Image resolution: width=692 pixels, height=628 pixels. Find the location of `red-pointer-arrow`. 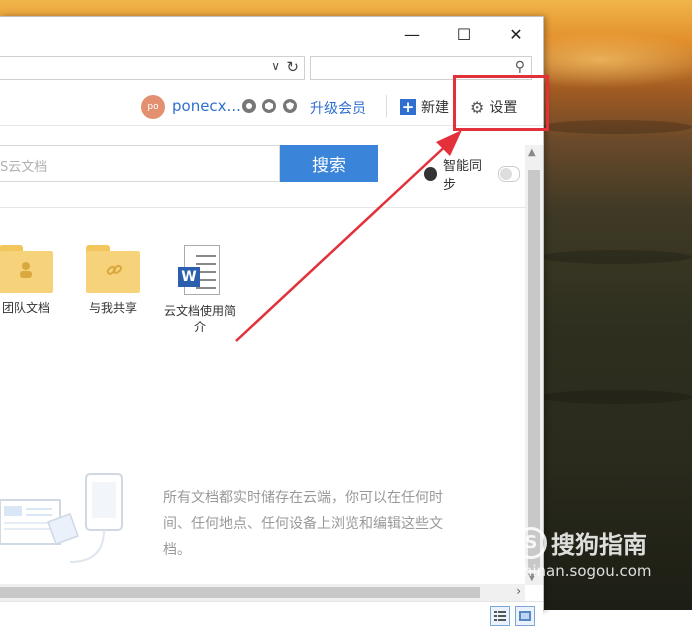

red-pointer-arrow is located at coordinates (348, 236).